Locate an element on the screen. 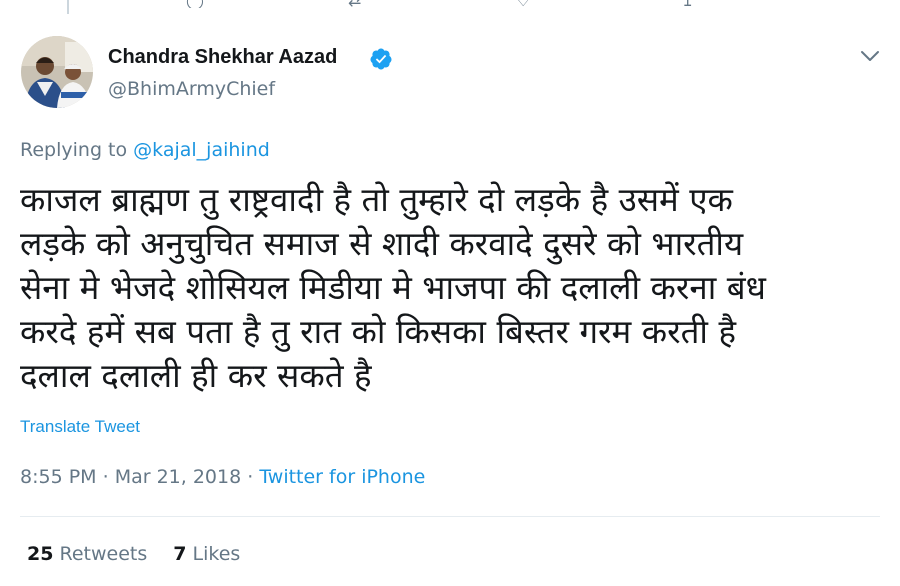 This screenshot has width=900, height=586. likes-stat: 7 Likes is located at coordinates (206, 554).